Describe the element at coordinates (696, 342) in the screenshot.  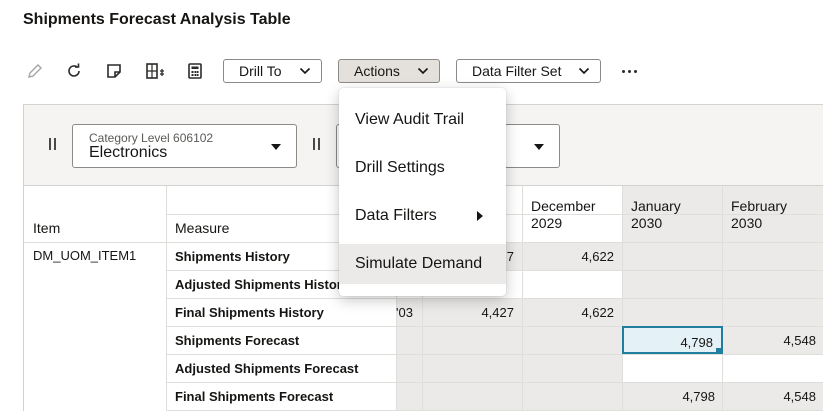
I see `selected-cell-value: 4,798` at that location.